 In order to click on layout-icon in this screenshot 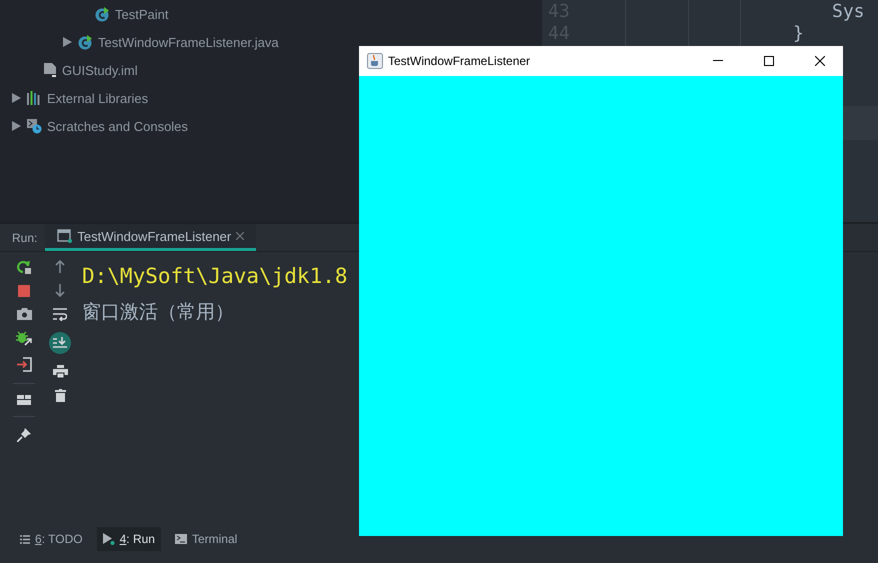, I will do `click(24, 400)`.